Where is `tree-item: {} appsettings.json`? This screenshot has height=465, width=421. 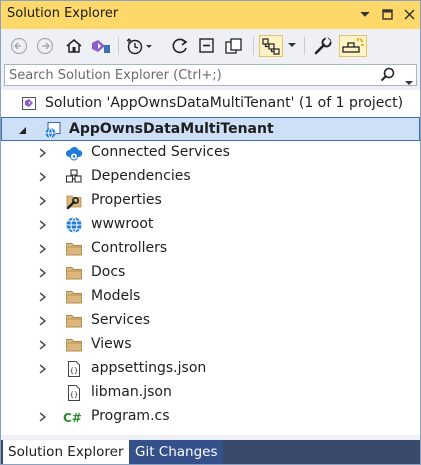 tree-item: {} appsettings.json is located at coordinates (210, 369).